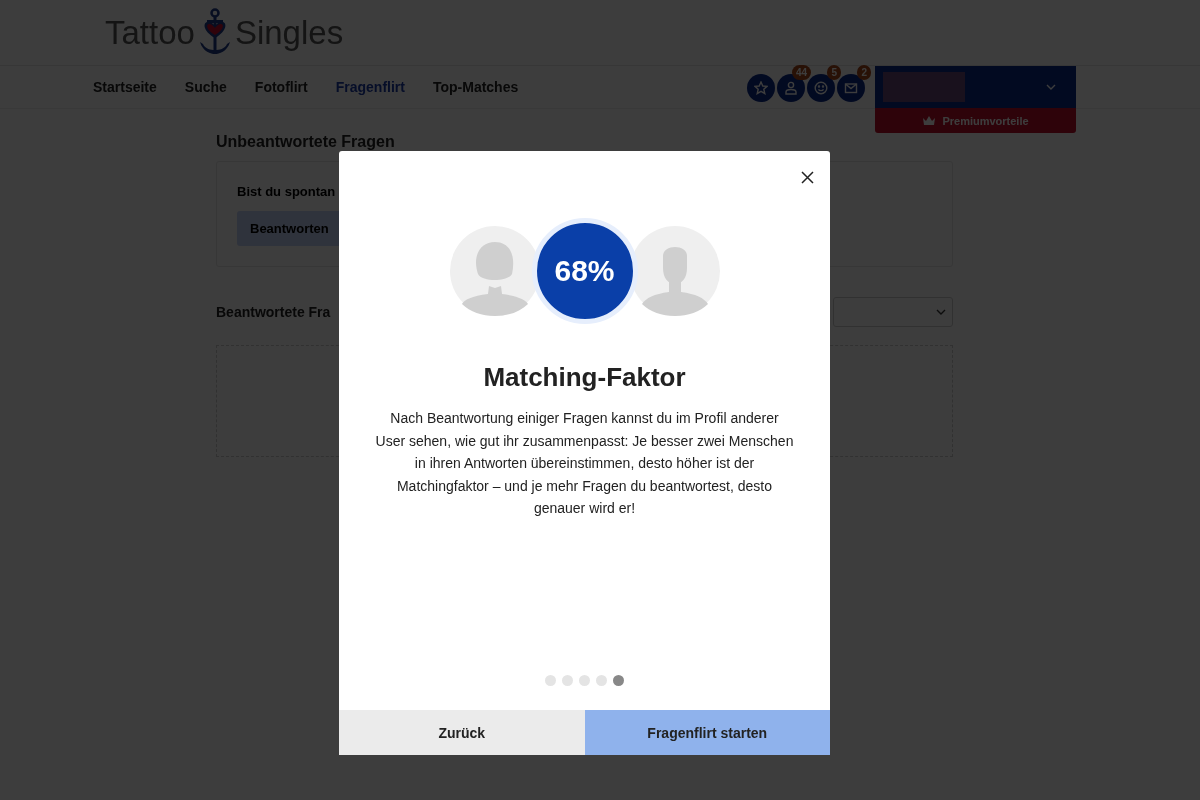  What do you see at coordinates (584, 377) in the screenshot?
I see `modal-title: Matching-Faktor` at bounding box center [584, 377].